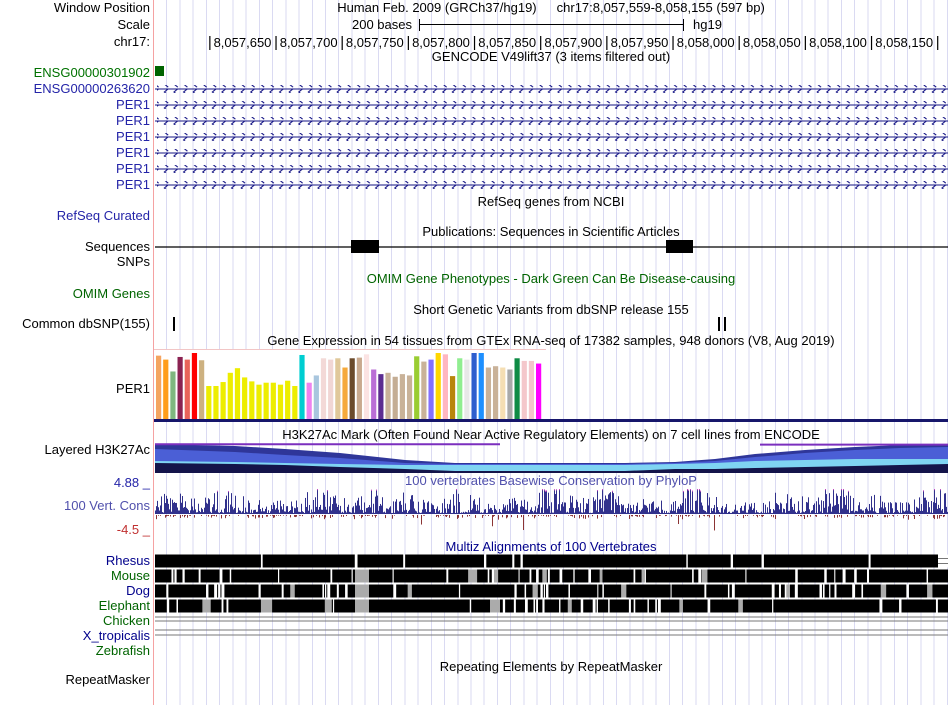 The image size is (950, 705). What do you see at coordinates (707, 24) in the screenshot?
I see `genome-label: hg19` at bounding box center [707, 24].